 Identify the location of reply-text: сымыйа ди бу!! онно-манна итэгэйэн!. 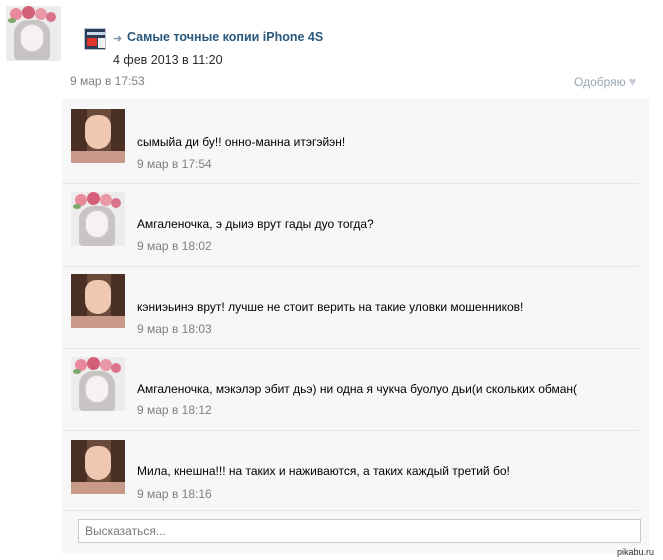
(241, 142).